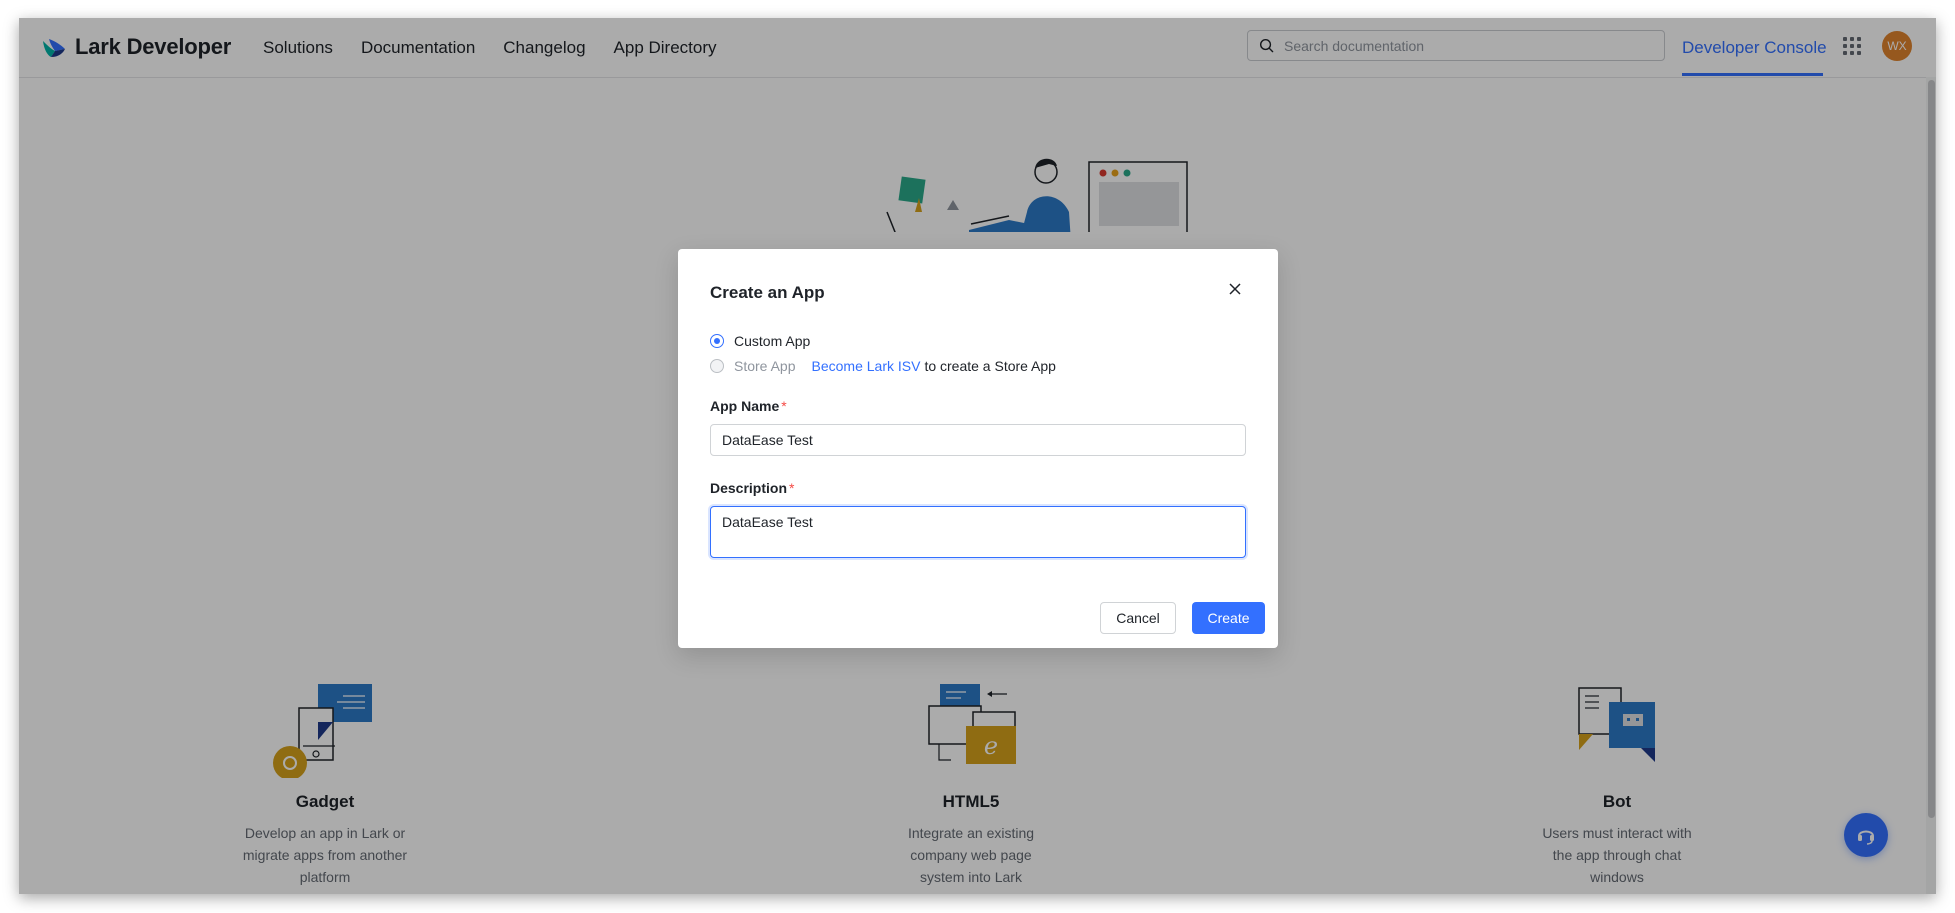  What do you see at coordinates (866, 366) in the screenshot?
I see `become-lark-isv-link: Become Lark ISV` at bounding box center [866, 366].